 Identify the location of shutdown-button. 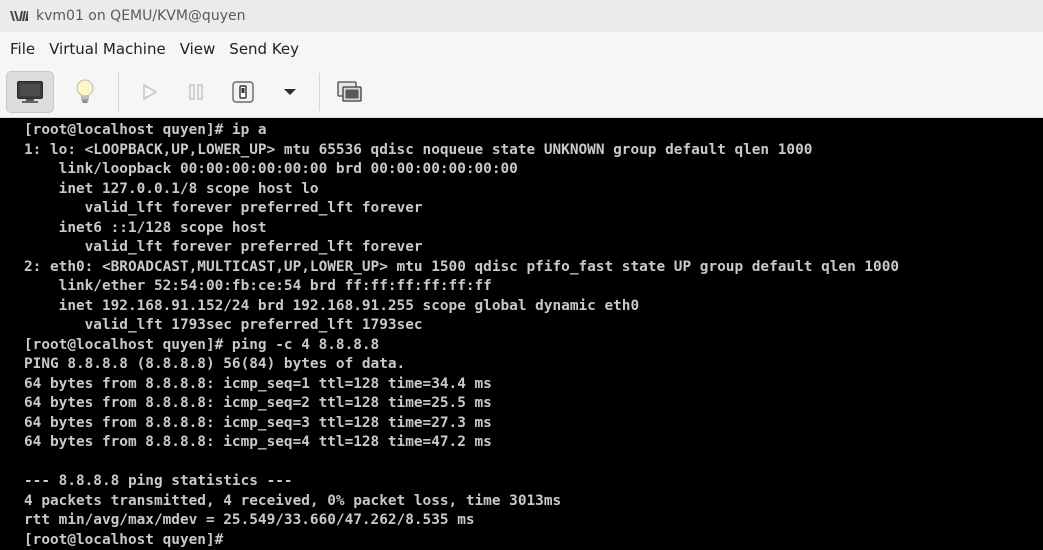
(243, 92).